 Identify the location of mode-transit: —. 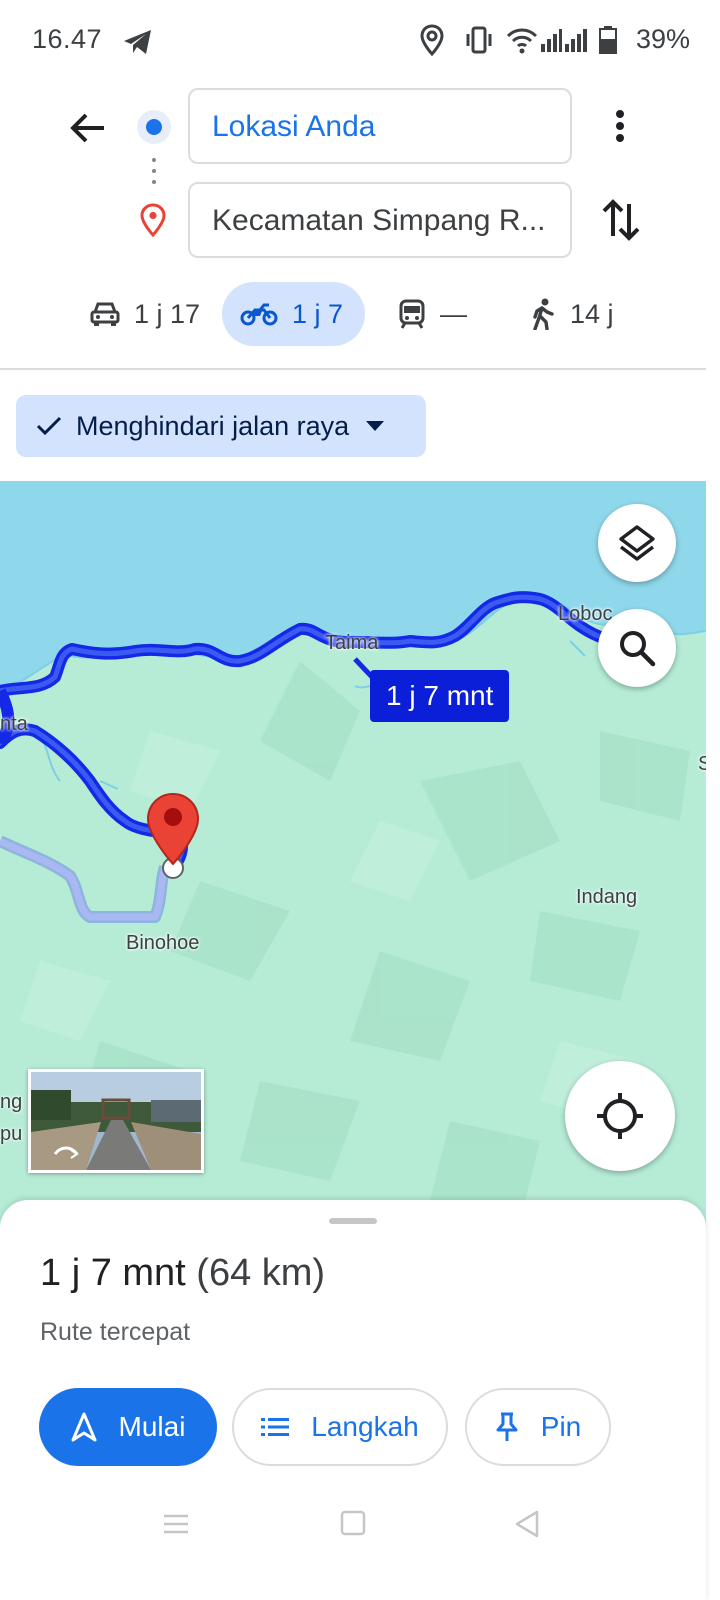
(432, 314).